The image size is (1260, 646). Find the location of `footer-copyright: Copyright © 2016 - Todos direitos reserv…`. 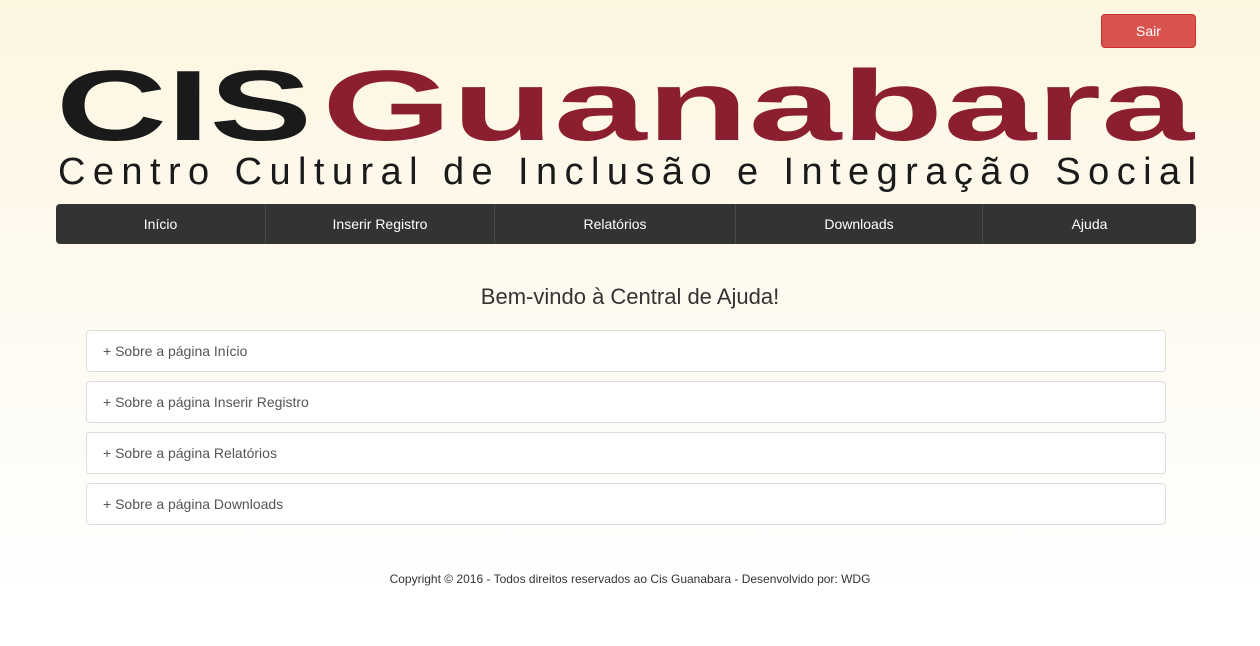

footer-copyright: Copyright © 2016 - Todos direitos reserv… is located at coordinates (630, 579).